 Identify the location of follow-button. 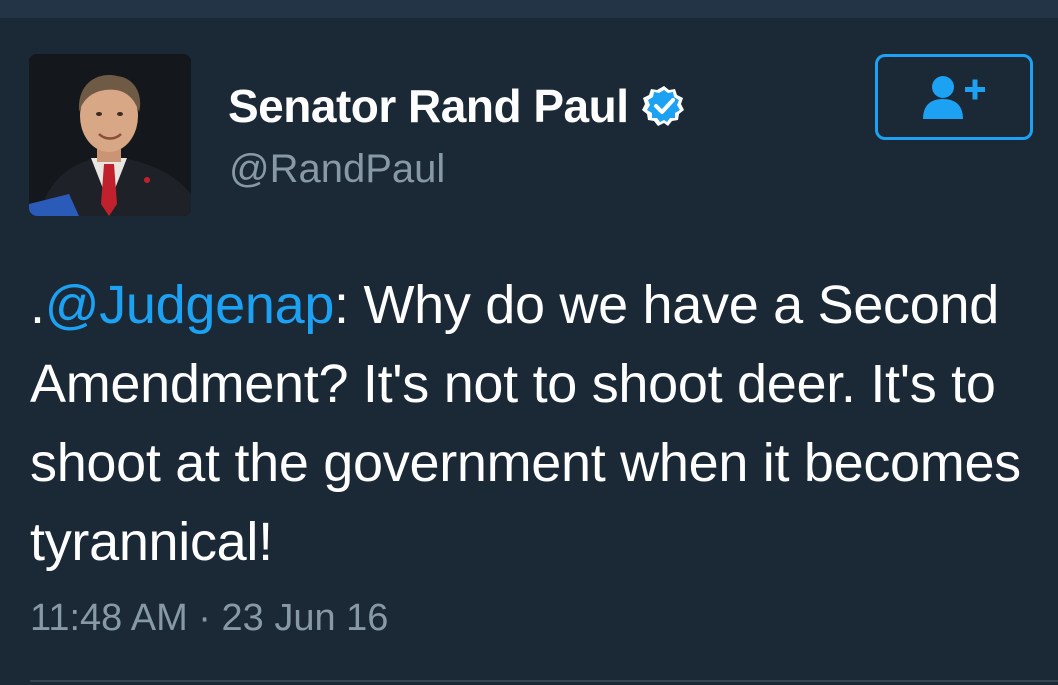
(954, 97).